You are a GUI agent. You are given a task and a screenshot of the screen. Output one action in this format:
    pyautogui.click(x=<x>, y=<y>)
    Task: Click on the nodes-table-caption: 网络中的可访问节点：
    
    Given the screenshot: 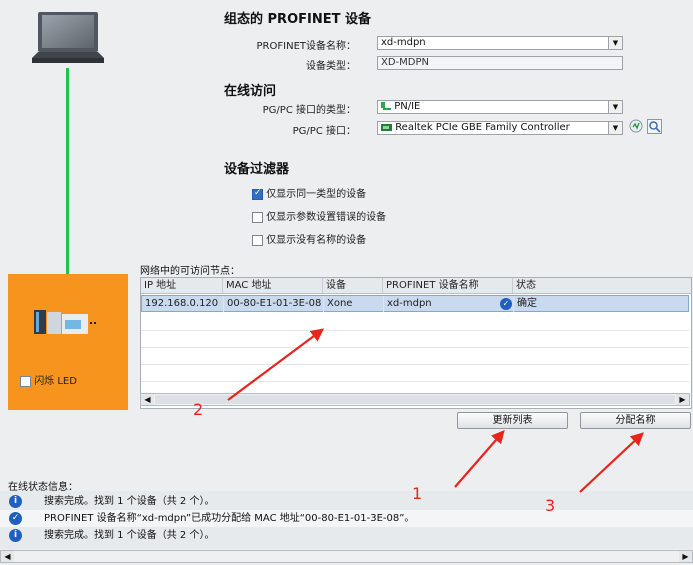 What is the action you would take?
    pyautogui.click(x=190, y=271)
    